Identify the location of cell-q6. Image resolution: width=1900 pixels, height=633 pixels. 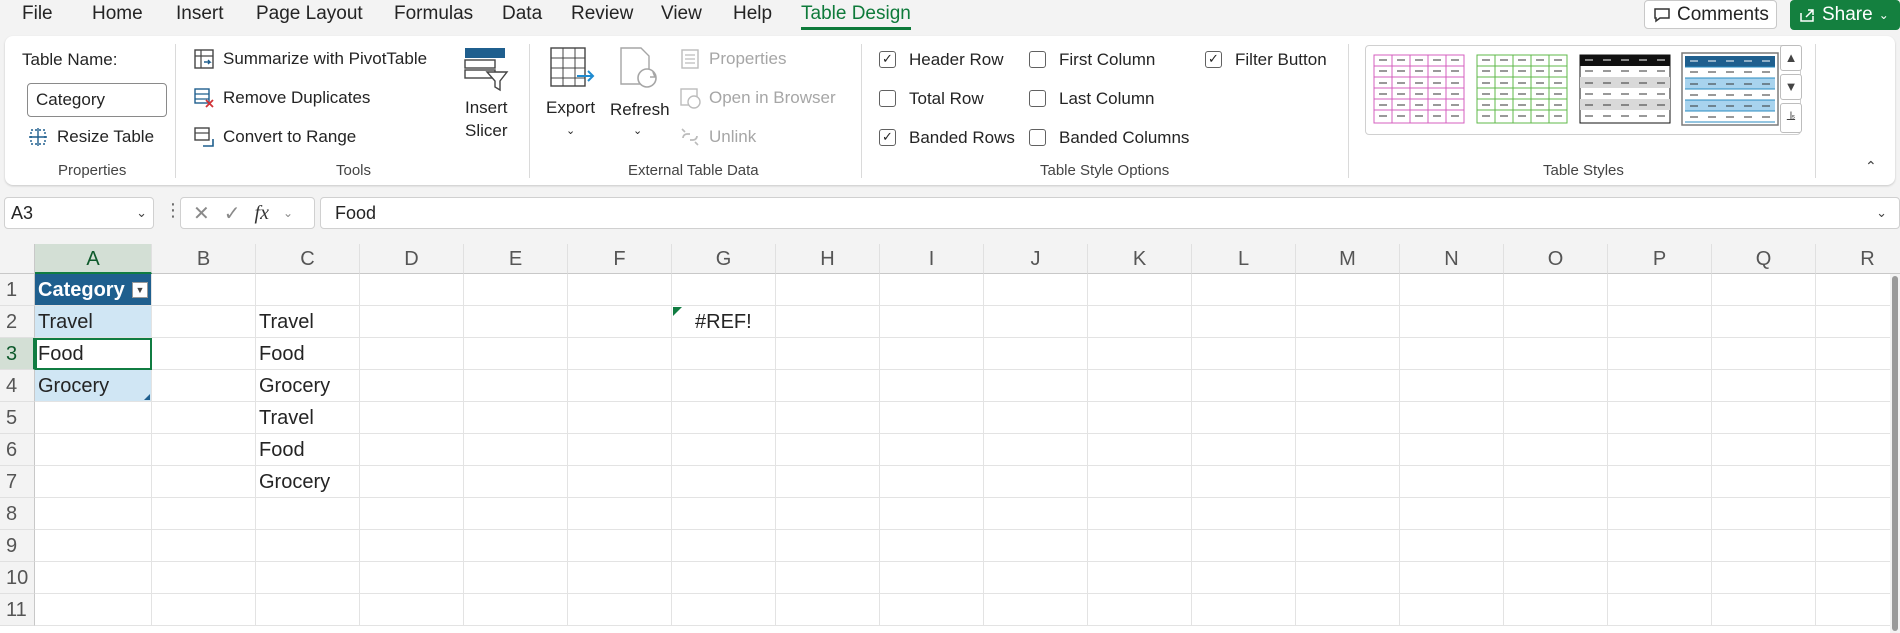
(1764, 450).